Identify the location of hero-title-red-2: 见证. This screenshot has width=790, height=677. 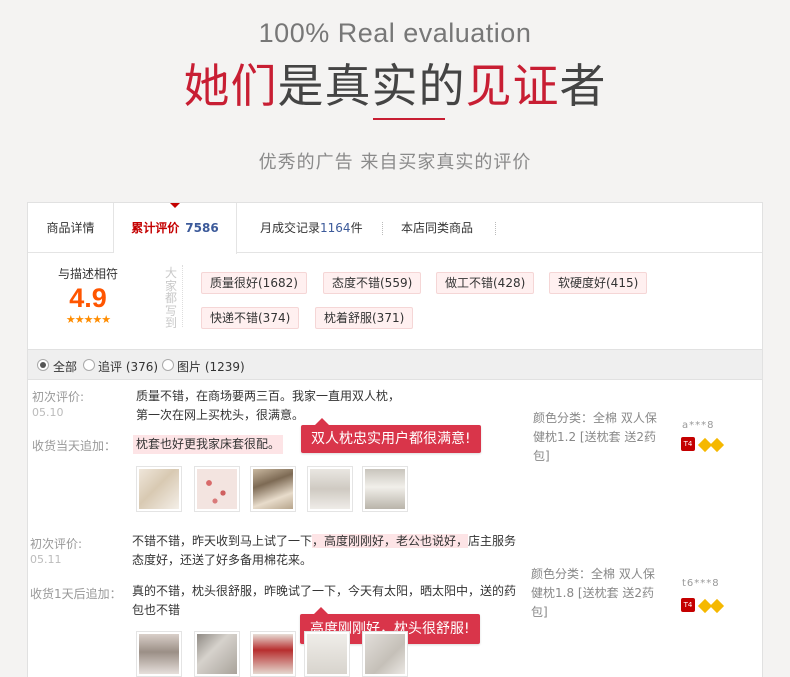
(512, 86).